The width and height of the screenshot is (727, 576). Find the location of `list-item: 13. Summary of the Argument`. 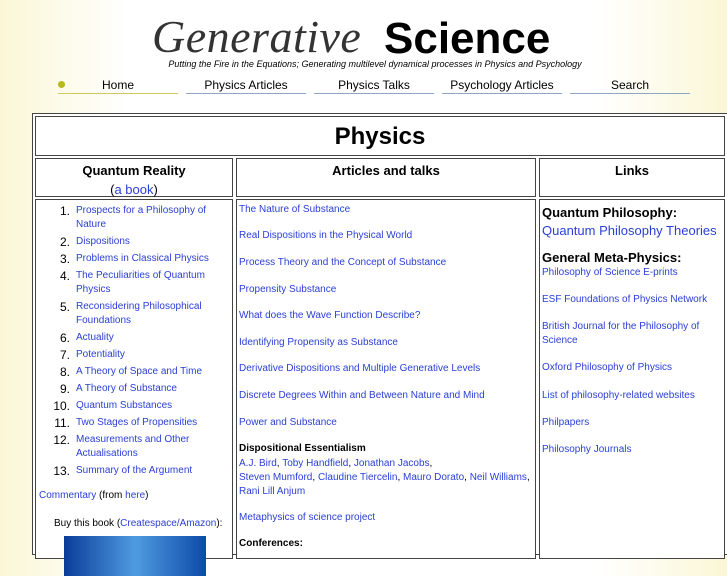

list-item: 13. Summary of the Argument is located at coordinates (135, 471).